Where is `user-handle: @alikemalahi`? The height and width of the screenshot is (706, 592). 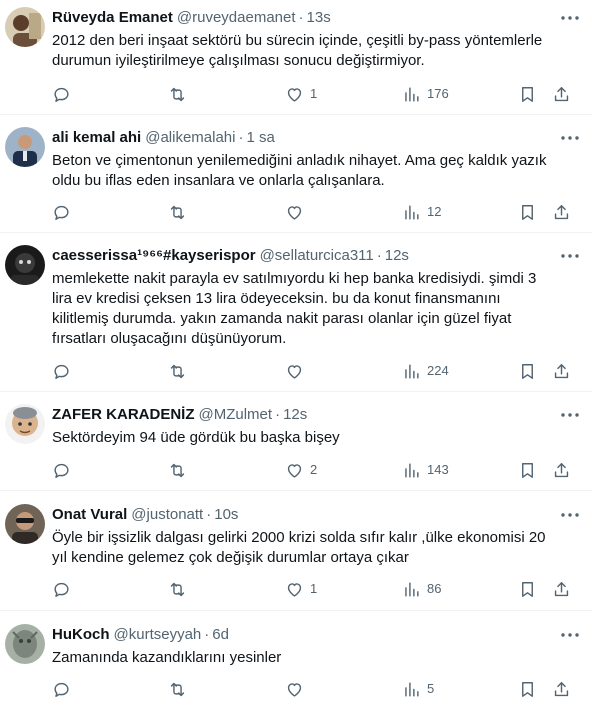
user-handle: @alikemalahi is located at coordinates (190, 137).